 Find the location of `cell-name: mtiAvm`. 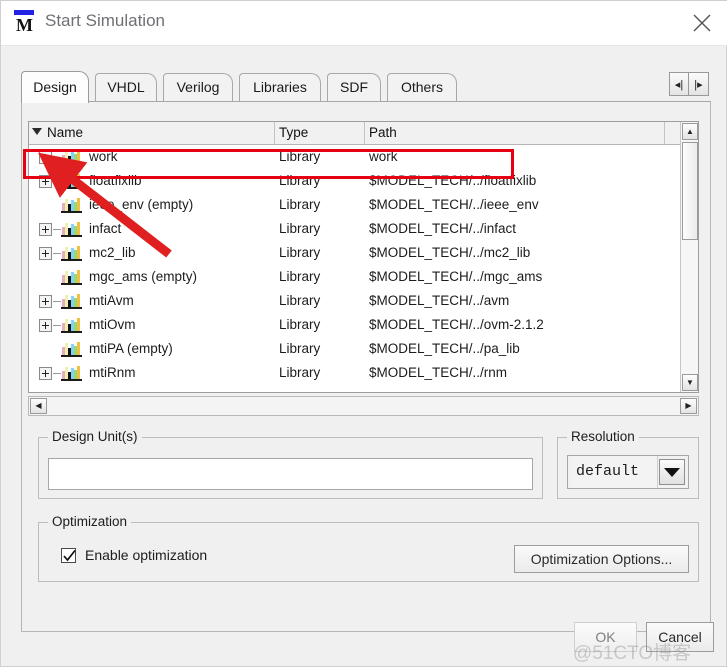

cell-name: mtiAvm is located at coordinates (111, 300).